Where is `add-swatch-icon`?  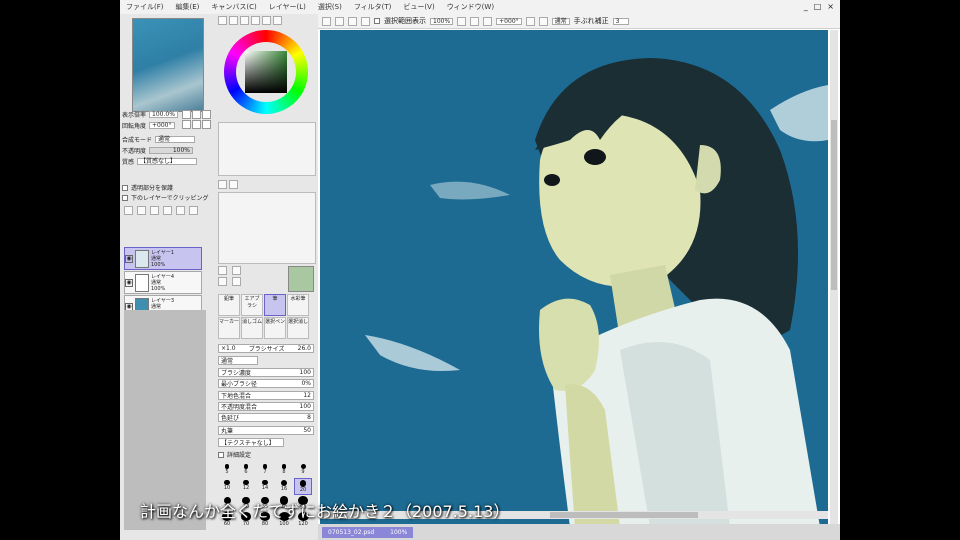 add-swatch-icon is located at coordinates (222, 184).